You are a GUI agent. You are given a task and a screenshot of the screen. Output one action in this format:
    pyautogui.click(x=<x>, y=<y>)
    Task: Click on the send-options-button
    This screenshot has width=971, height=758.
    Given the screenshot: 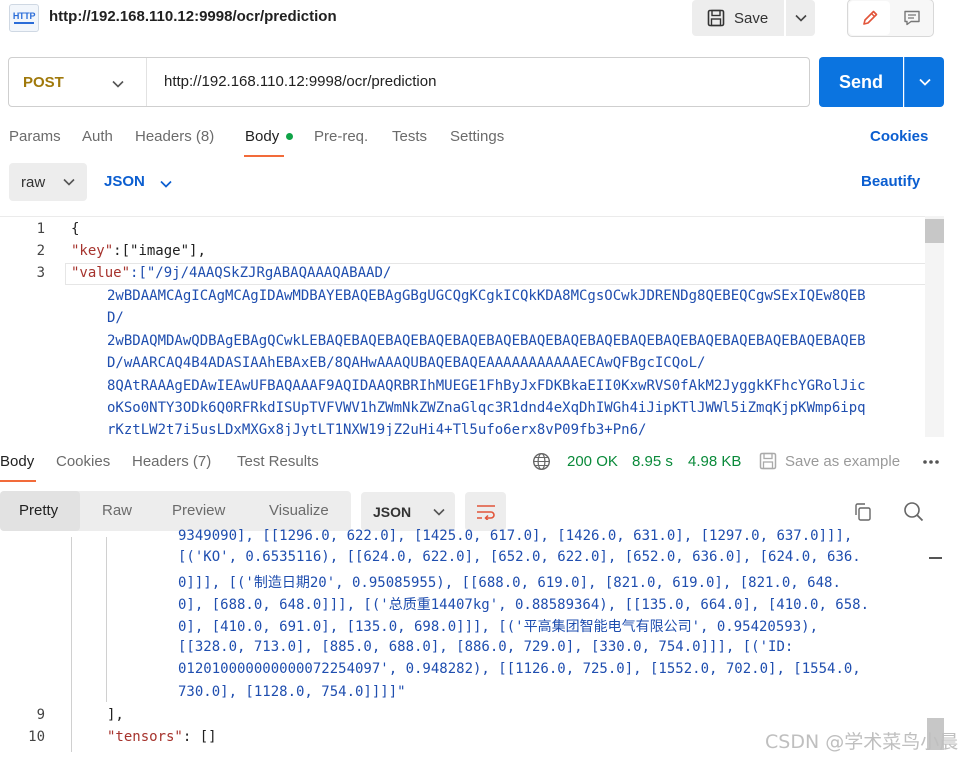 What is the action you would take?
    pyautogui.click(x=924, y=82)
    